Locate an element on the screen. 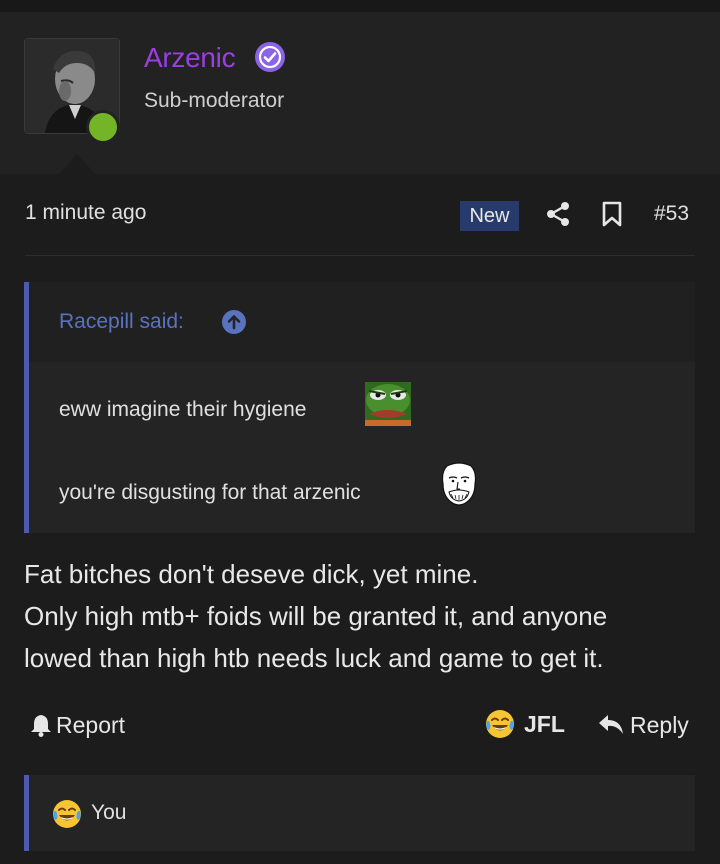 This screenshot has height=864, width=720. reply-button: Reply is located at coordinates (643, 725).